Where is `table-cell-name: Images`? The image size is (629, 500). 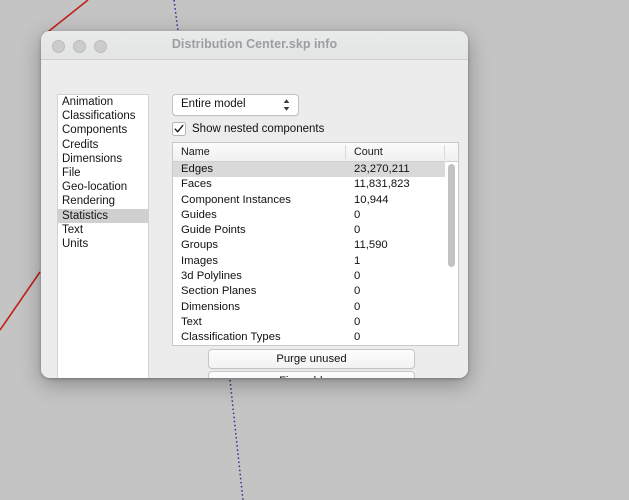 table-cell-name: Images is located at coordinates (200, 260).